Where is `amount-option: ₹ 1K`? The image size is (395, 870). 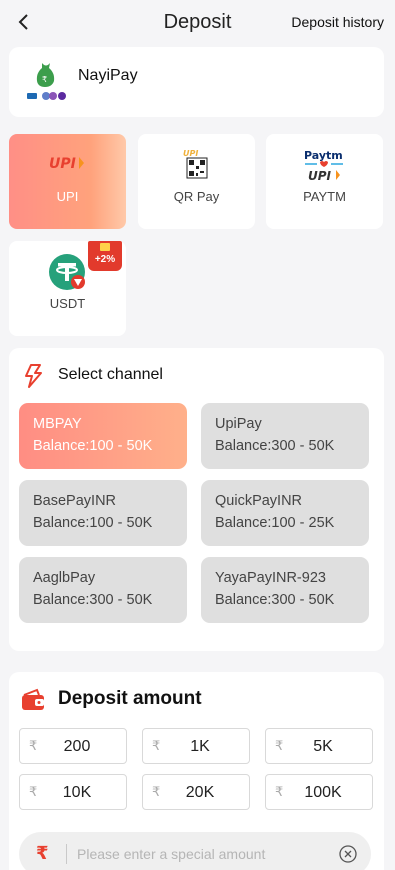
amount-option: ₹ 1K is located at coordinates (196, 746).